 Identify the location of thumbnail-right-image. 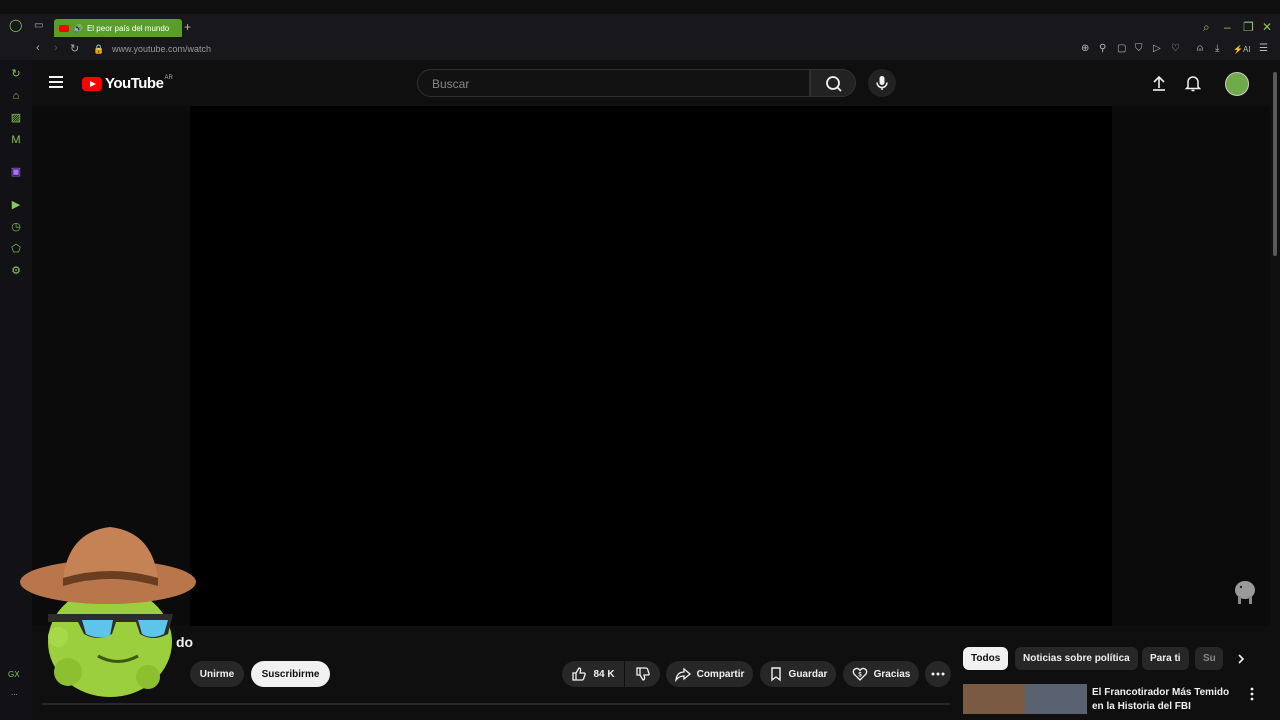
(1056, 699).